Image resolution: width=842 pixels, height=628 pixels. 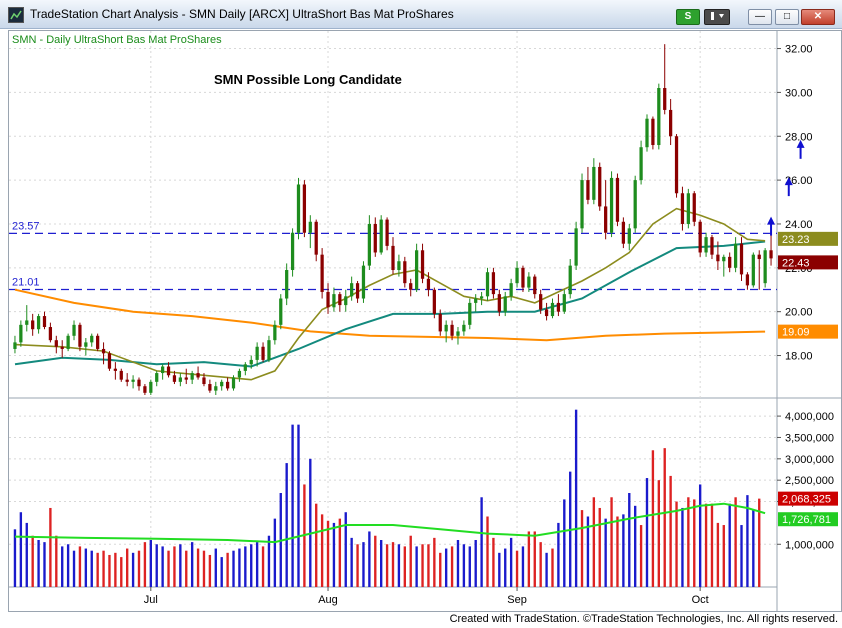 I want to click on price-tick-label: 30.00, so click(x=799, y=93).